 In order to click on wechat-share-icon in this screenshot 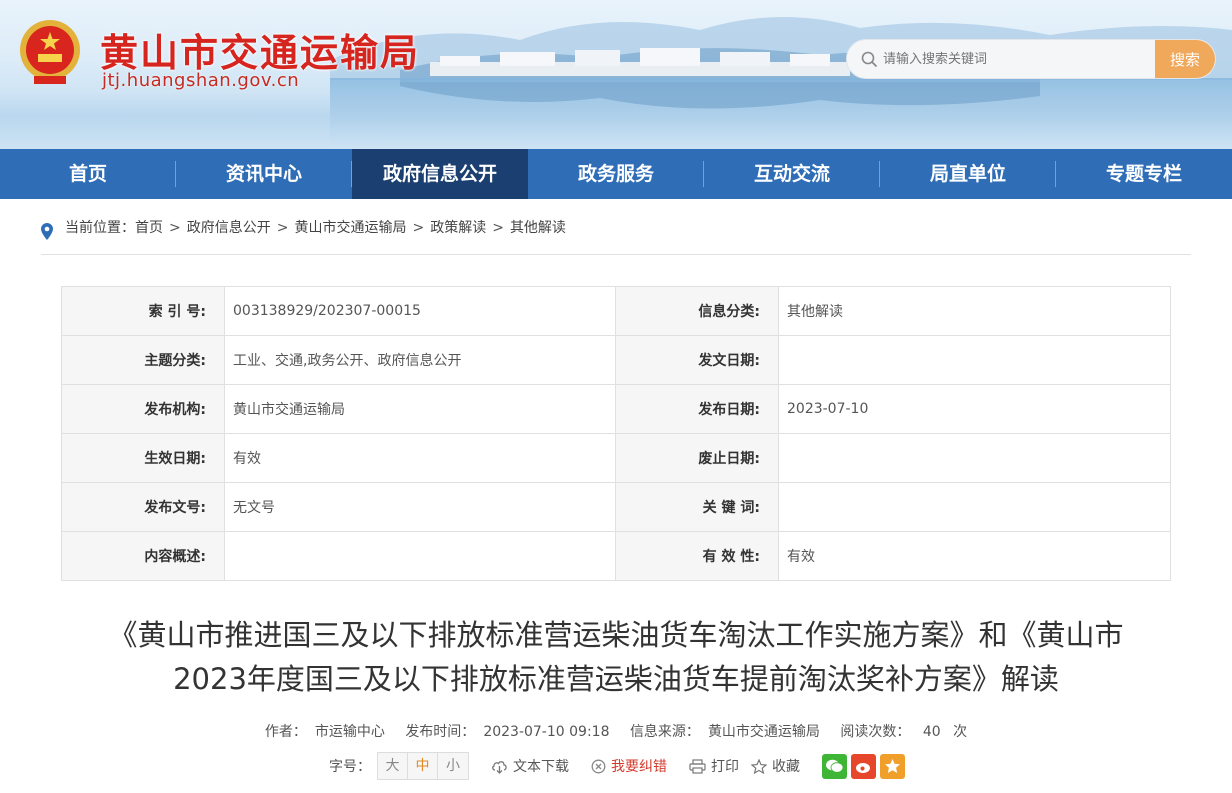, I will do `click(834, 766)`.